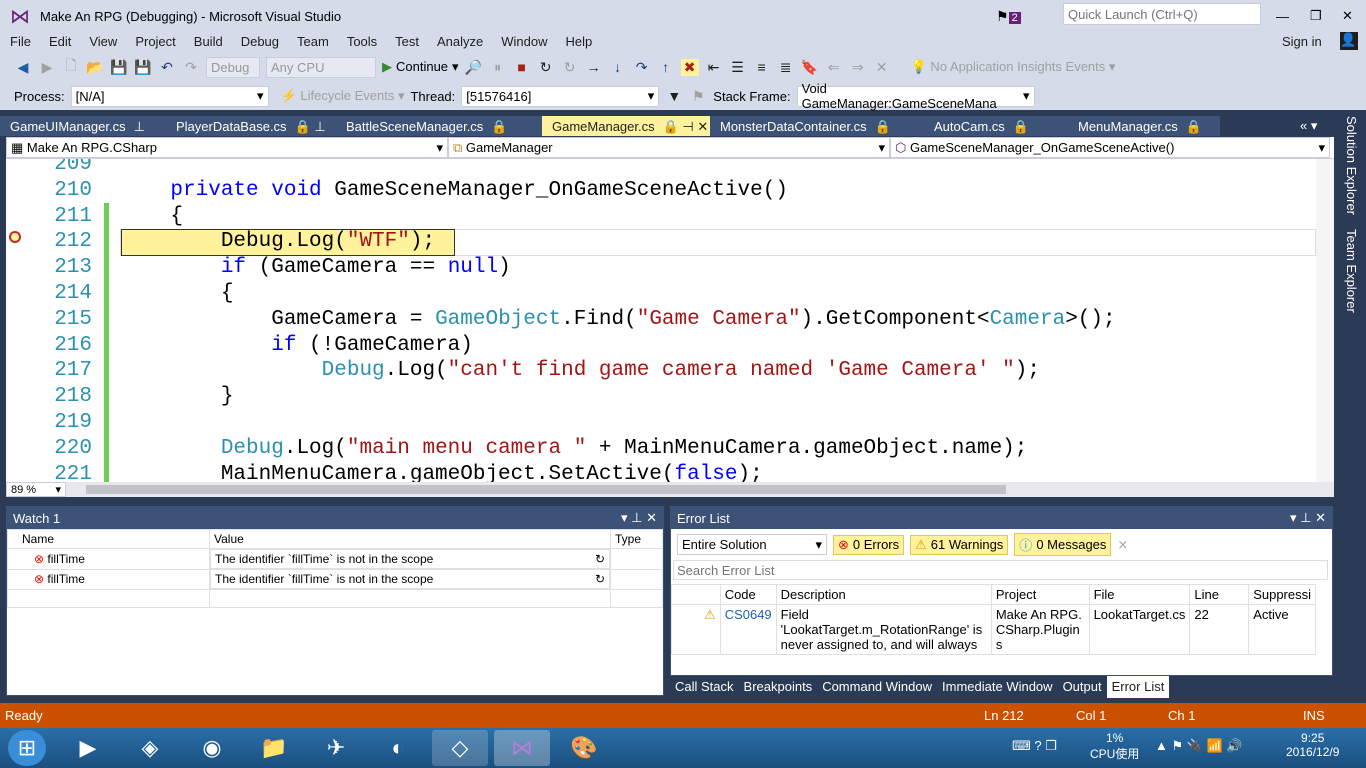 Image resolution: width=1366 pixels, height=768 pixels. What do you see at coordinates (1325, 320) in the screenshot?
I see `vertical-scrollbar` at bounding box center [1325, 320].